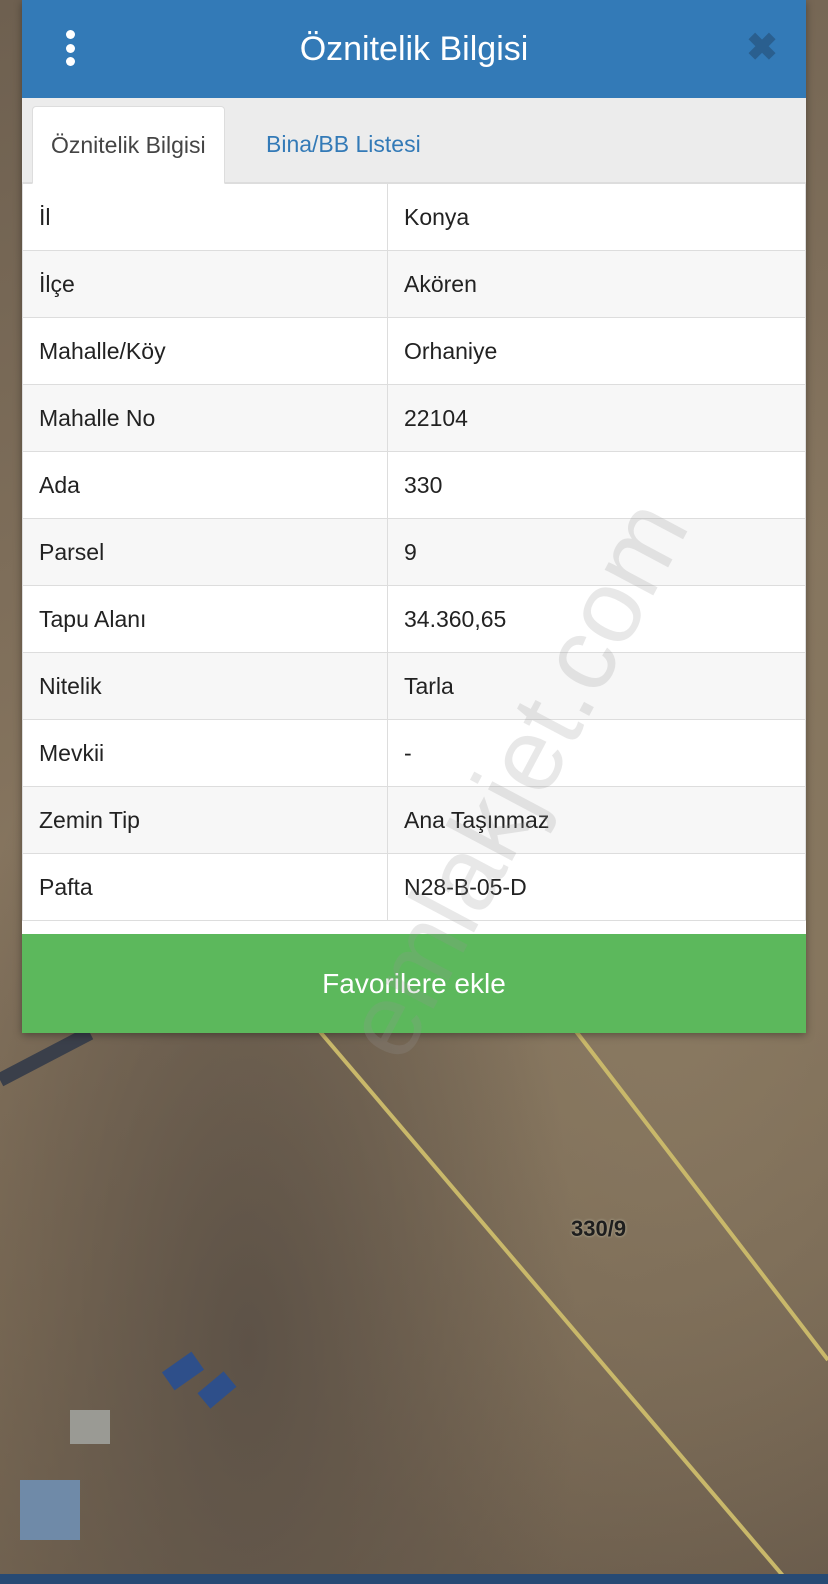 The height and width of the screenshot is (1584, 828). I want to click on tab-bar: Öznitelik Bilgisi Bina/BB Listesi, so click(414, 141).